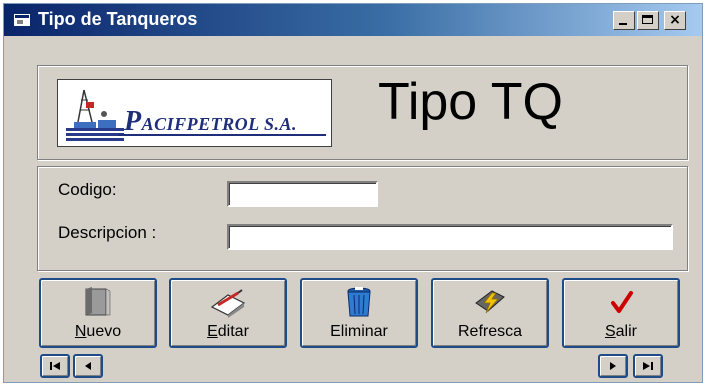  I want to click on last-record-button, so click(648, 366).